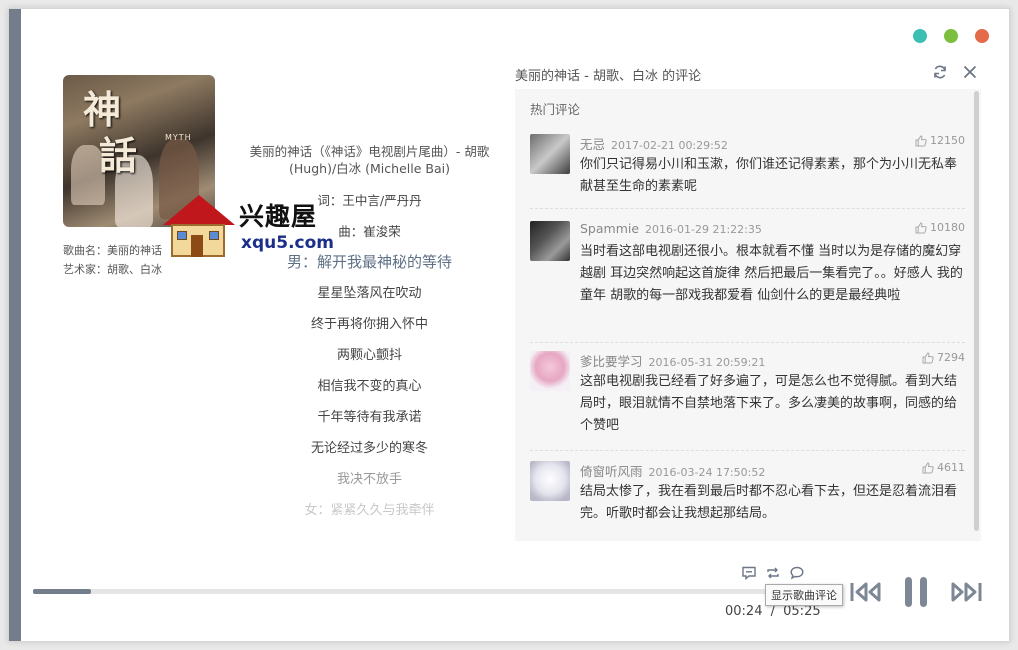 Image resolution: width=1018 pixels, height=650 pixels. I want to click on song-artist-row: 艺术家：胡歌、白冰, so click(112, 269).